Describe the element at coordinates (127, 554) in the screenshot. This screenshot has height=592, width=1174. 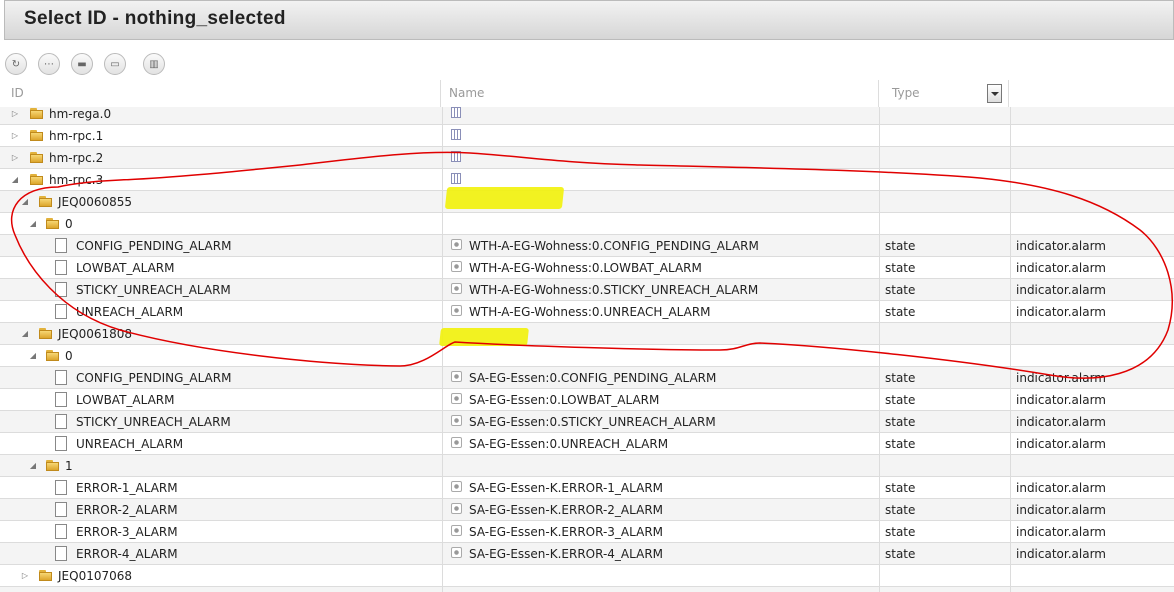
I see `object-id: ERROR-4_ALARM` at that location.